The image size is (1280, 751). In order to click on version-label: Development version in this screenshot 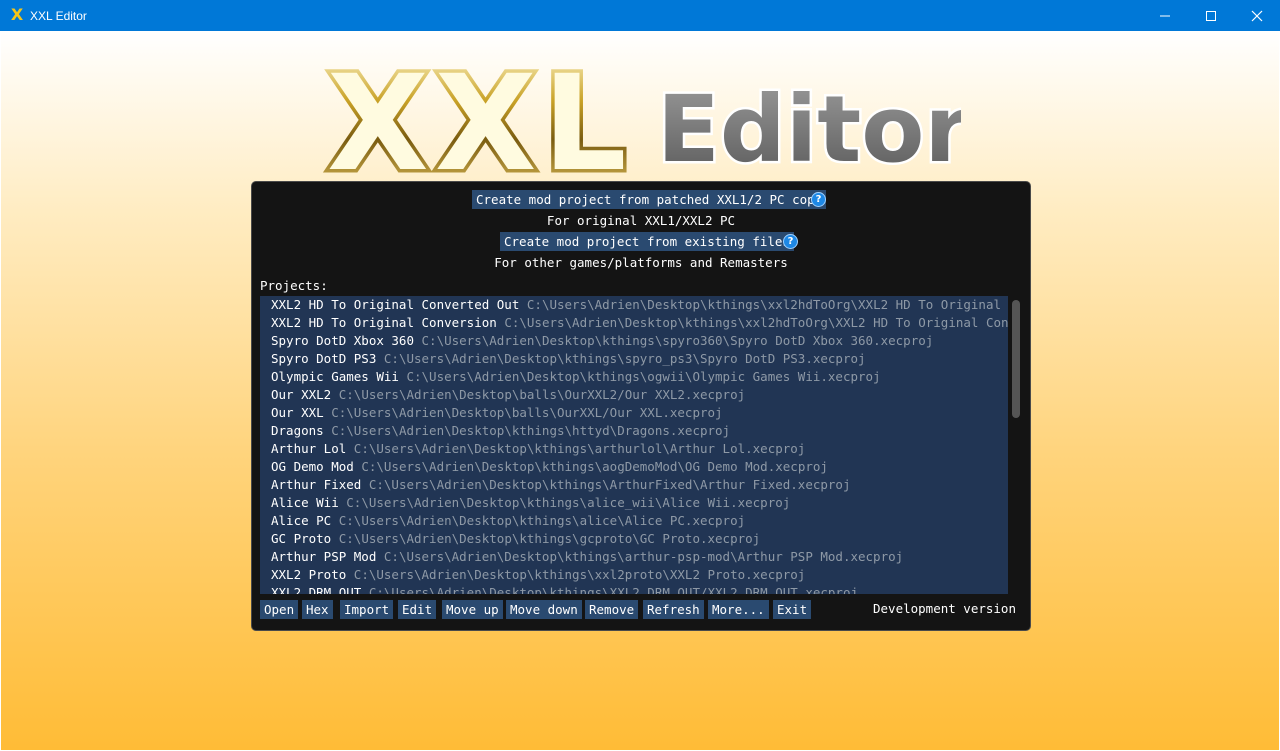, I will do `click(944, 608)`.